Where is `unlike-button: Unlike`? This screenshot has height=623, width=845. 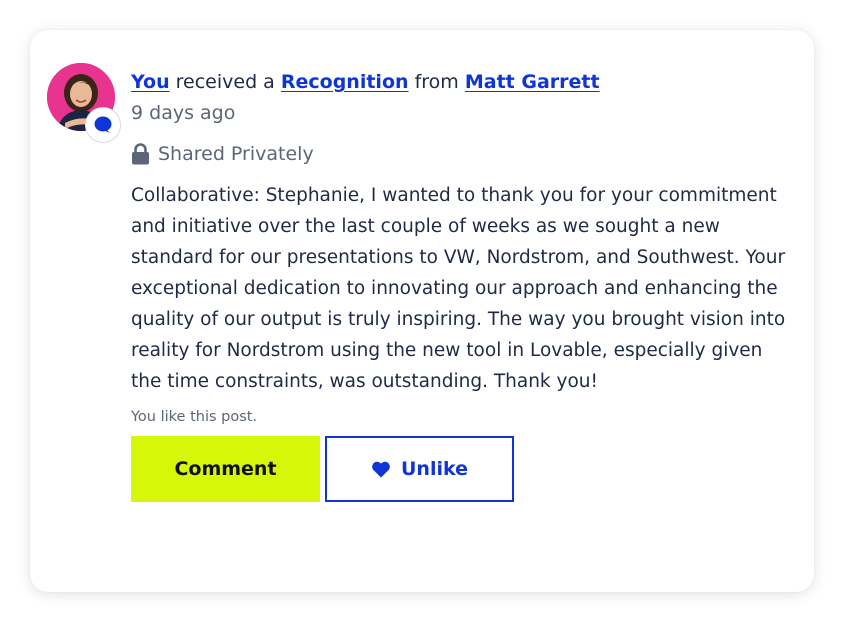 unlike-button: Unlike is located at coordinates (419, 469).